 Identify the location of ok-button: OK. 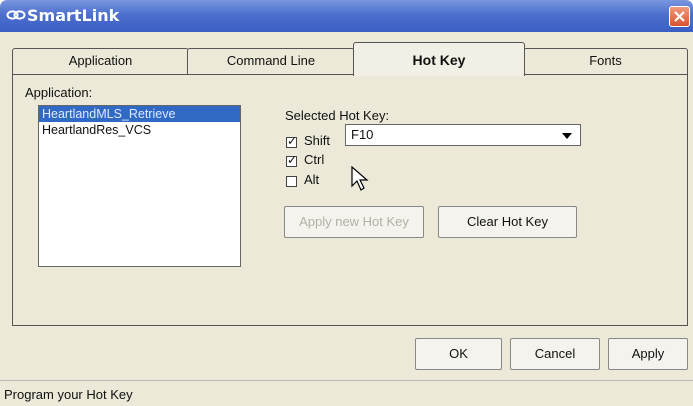
(458, 354).